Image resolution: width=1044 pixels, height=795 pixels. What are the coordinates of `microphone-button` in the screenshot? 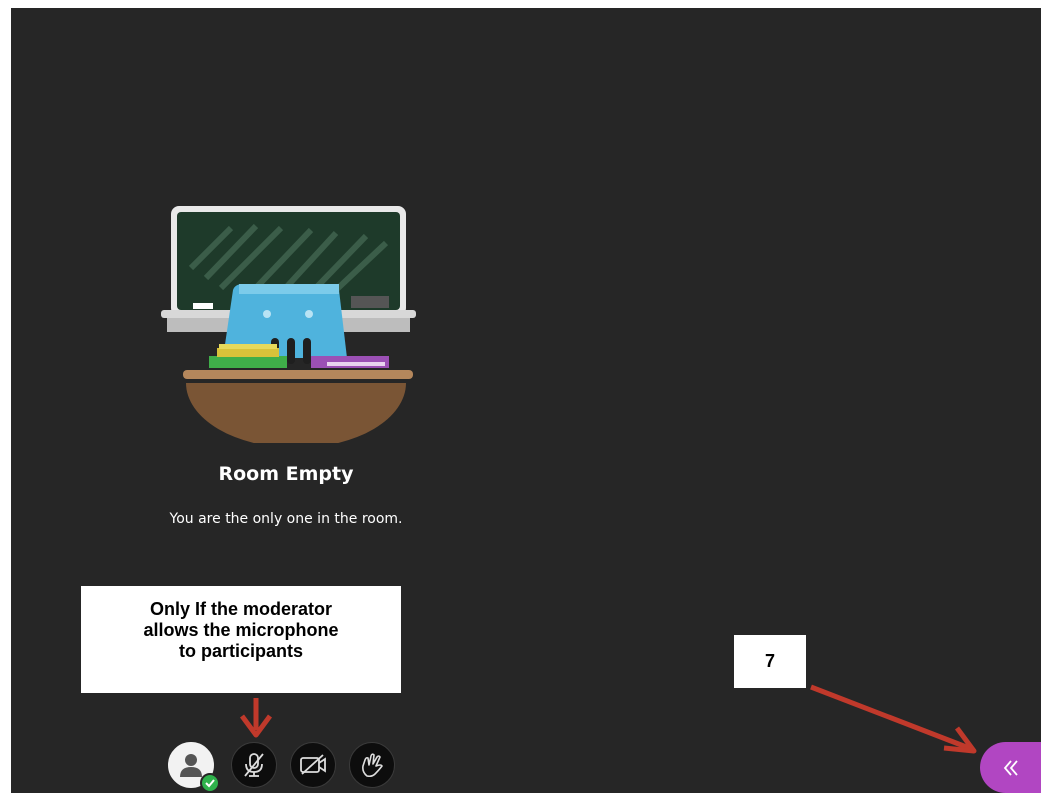 It's located at (254, 765).